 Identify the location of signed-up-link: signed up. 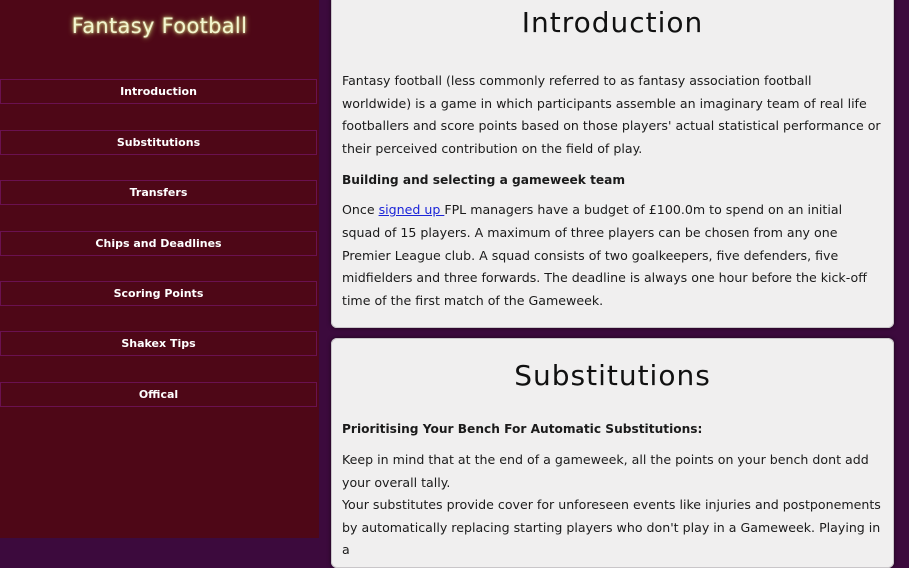
(412, 209).